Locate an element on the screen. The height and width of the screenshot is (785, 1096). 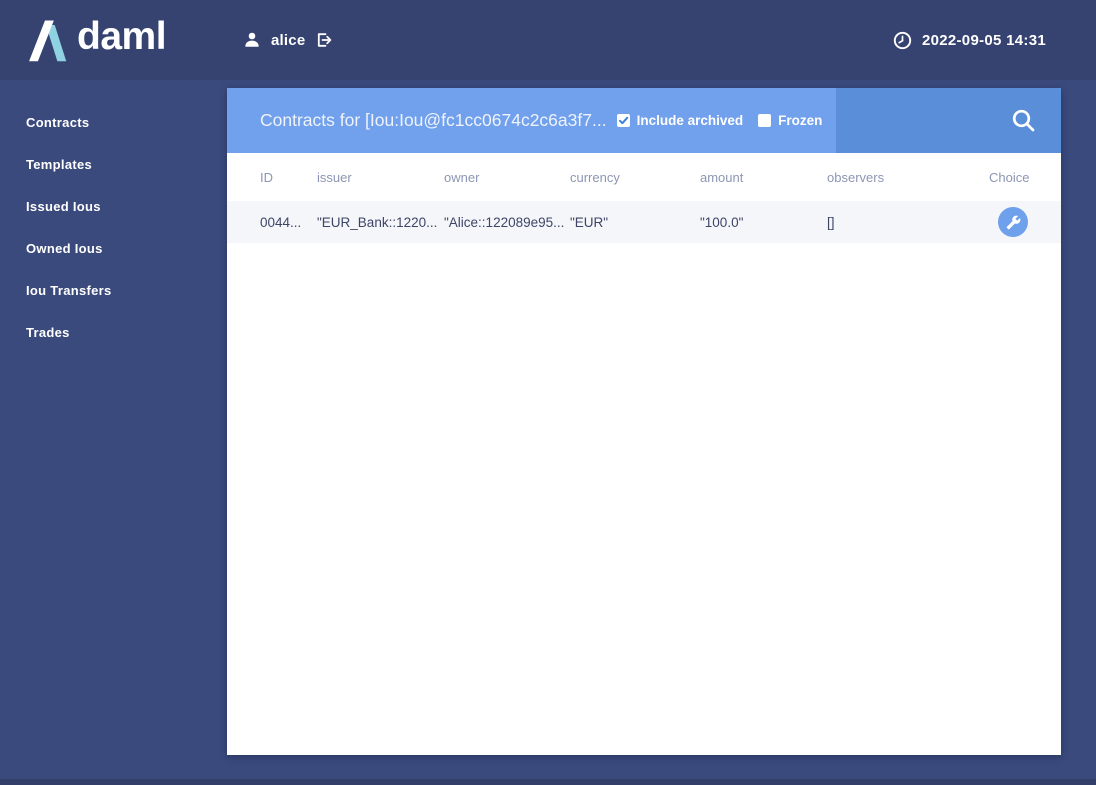
filter-options: Include archived Frozen is located at coordinates (719, 120).